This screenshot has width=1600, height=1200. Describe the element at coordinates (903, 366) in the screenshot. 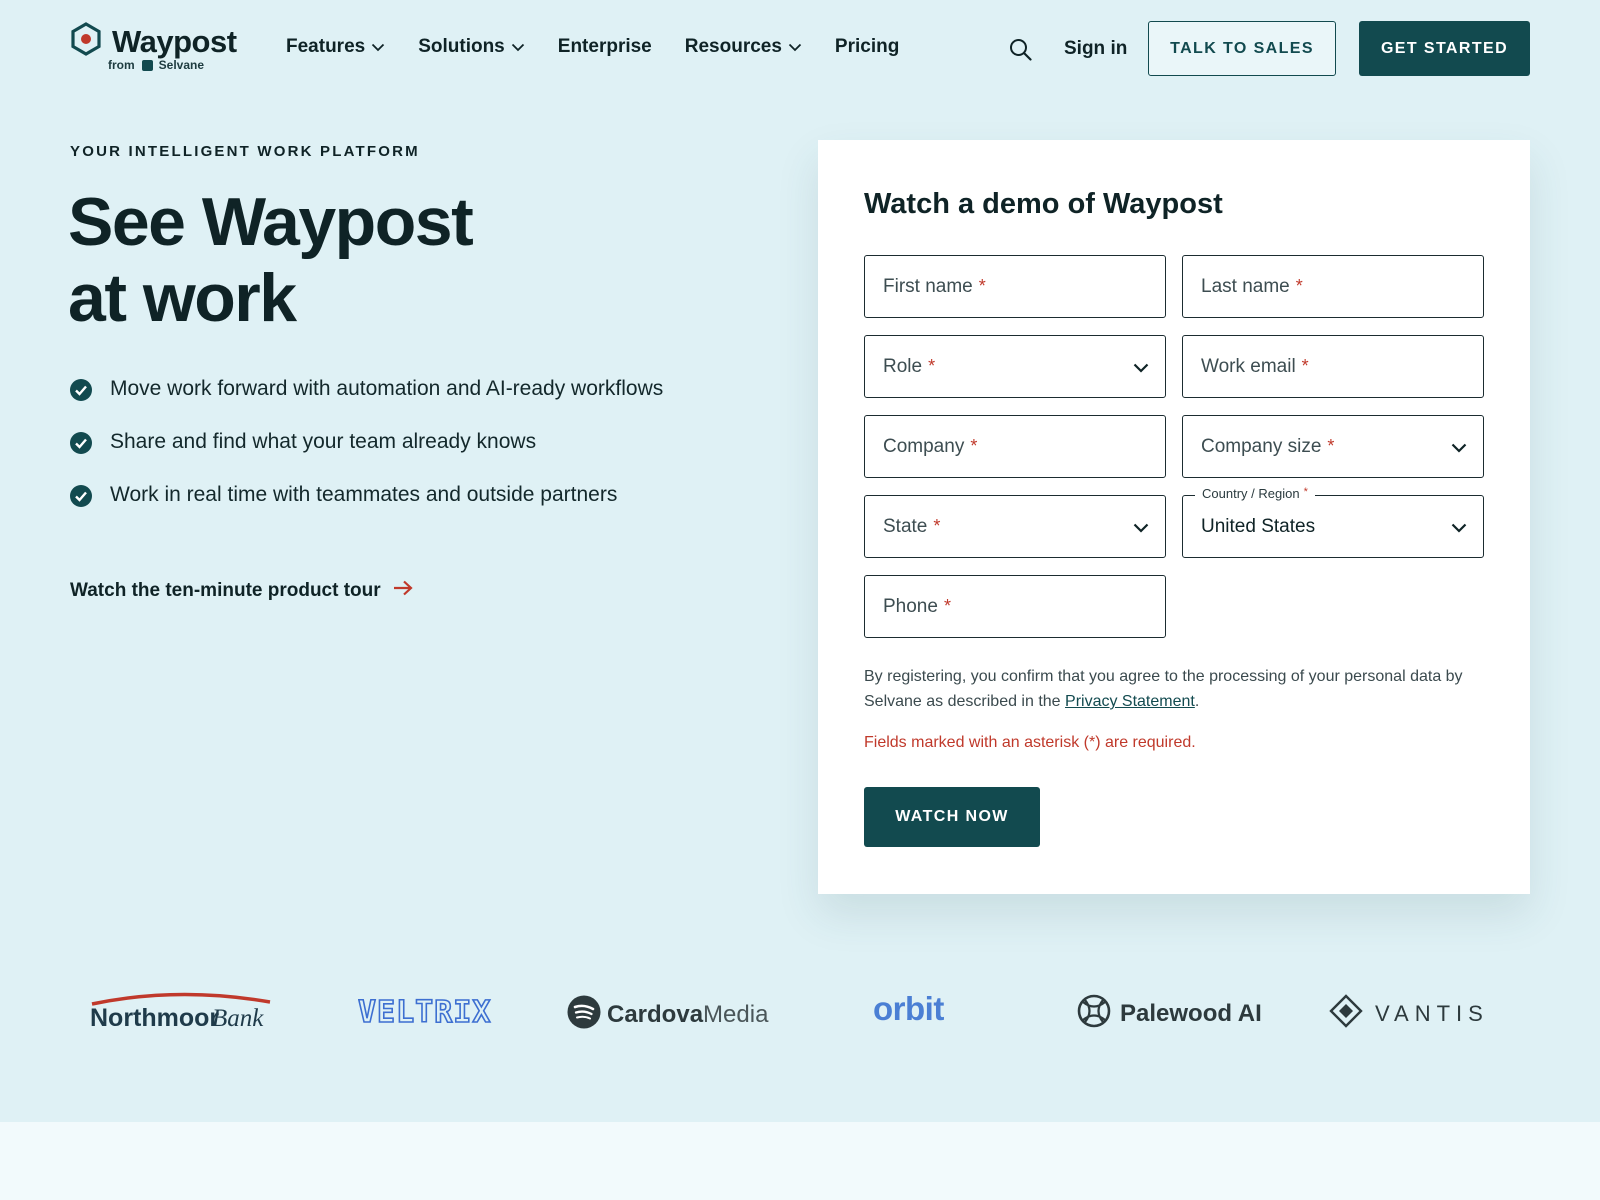

I see `role-placeholder: Role` at that location.